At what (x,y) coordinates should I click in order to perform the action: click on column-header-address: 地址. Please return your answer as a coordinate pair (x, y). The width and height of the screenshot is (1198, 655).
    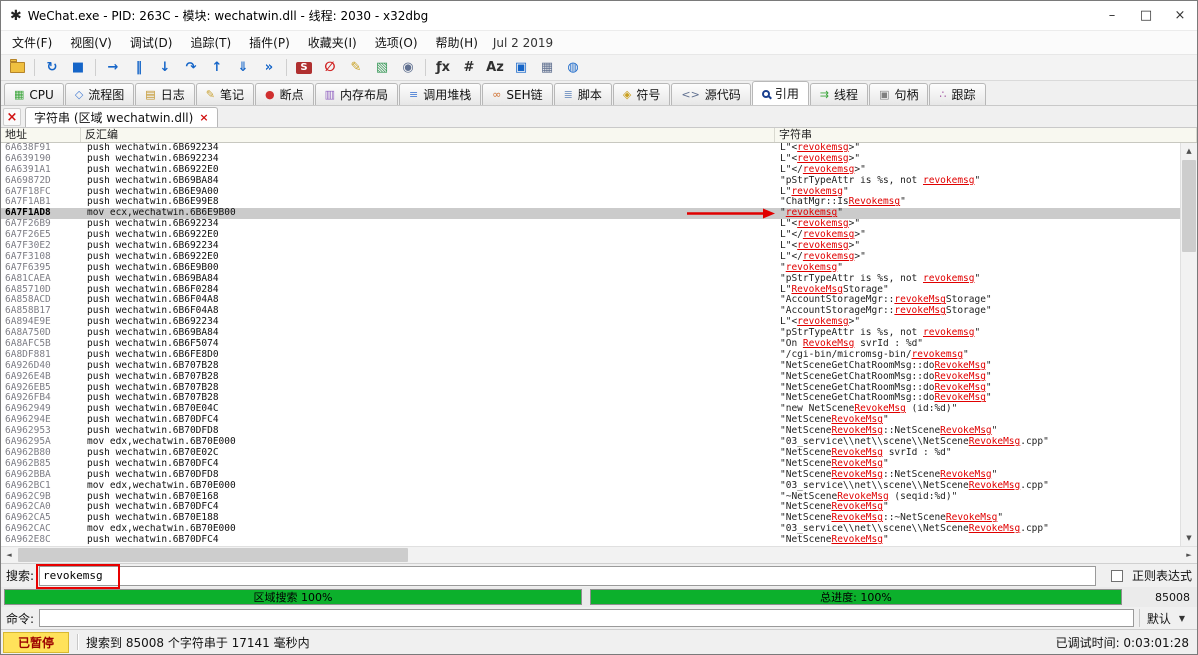
    Looking at the image, I should click on (41, 135).